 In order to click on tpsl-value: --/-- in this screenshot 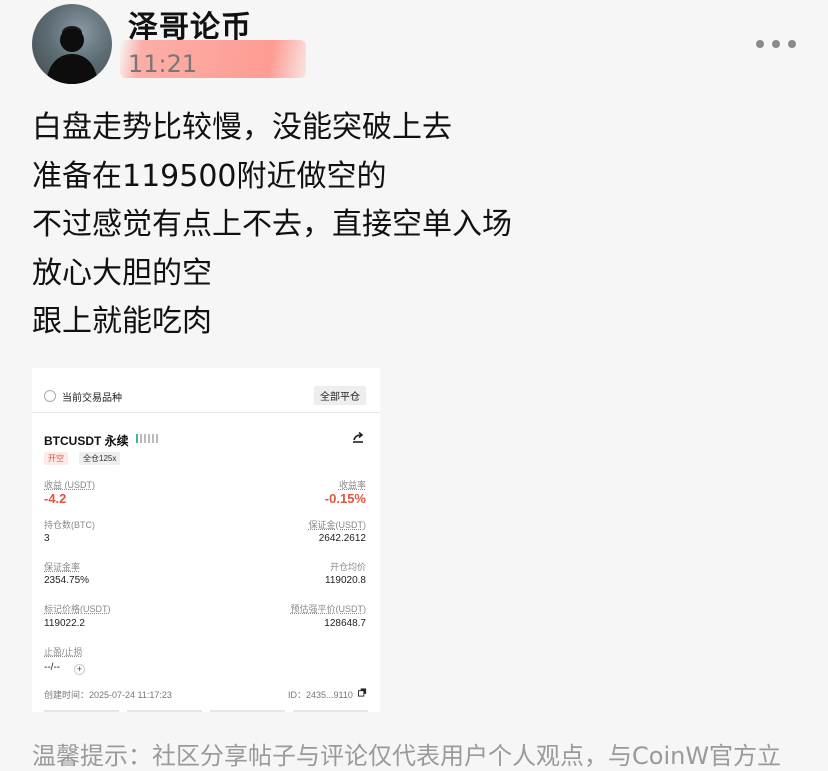, I will do `click(52, 667)`.